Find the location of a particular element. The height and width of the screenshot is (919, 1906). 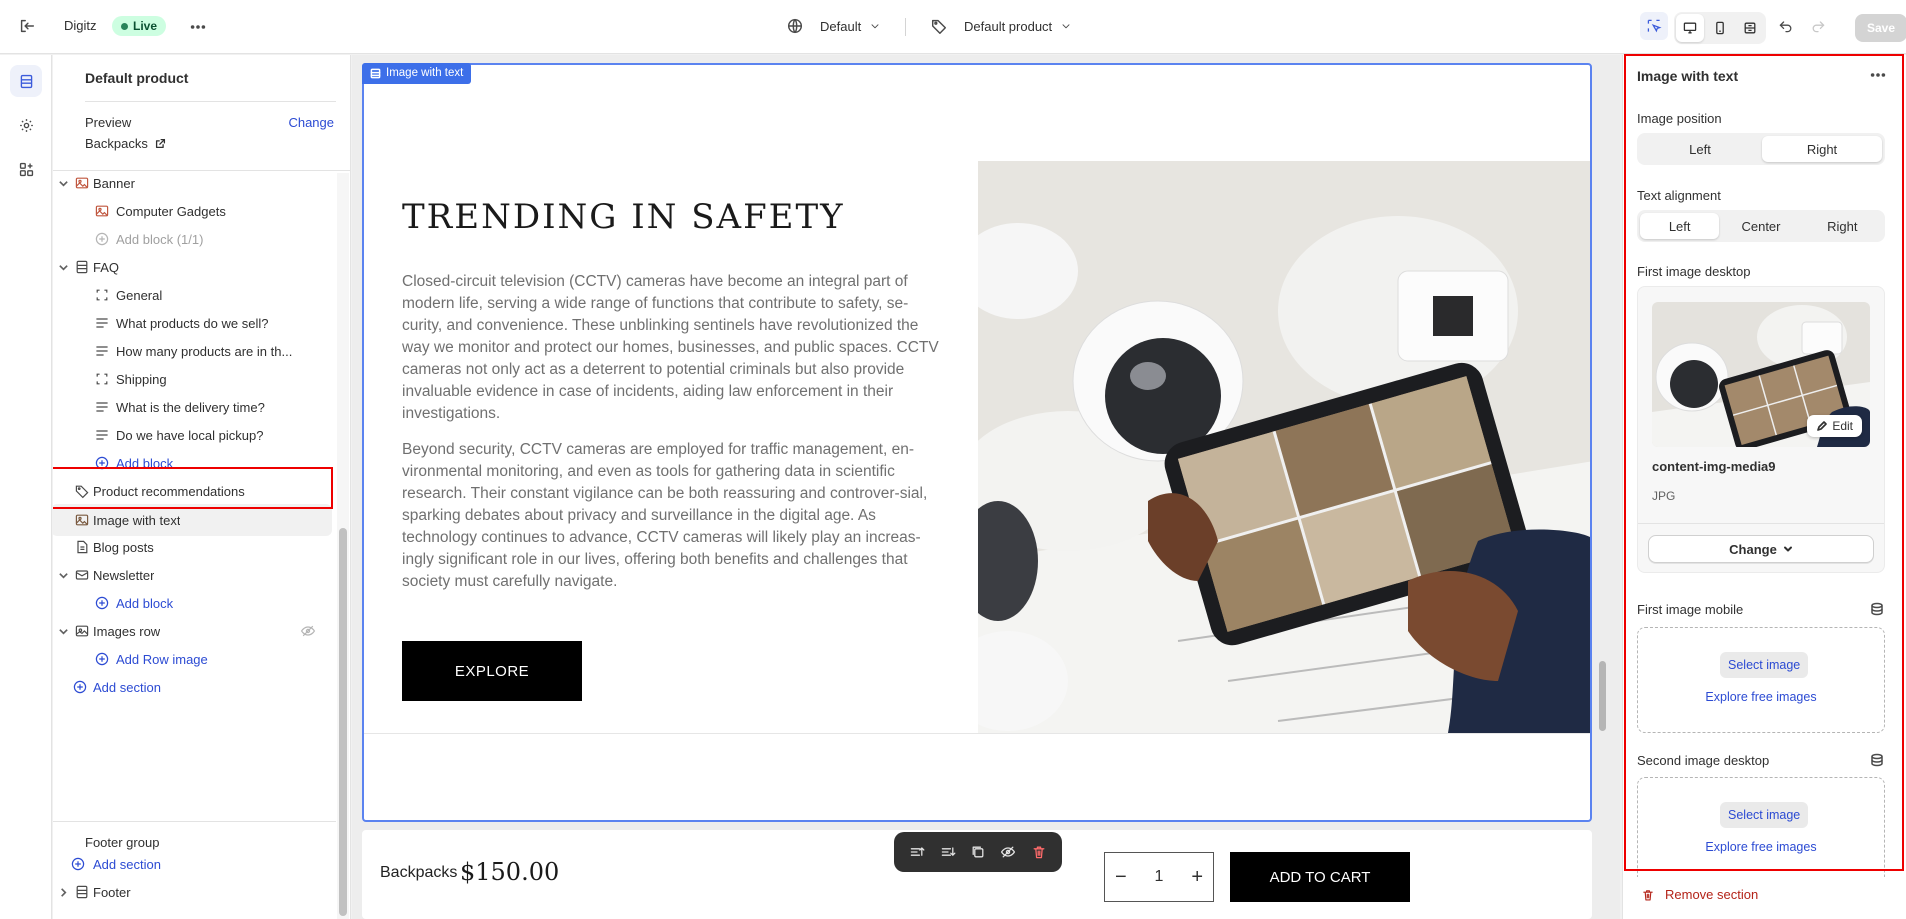

tree-item-footer: Footer is located at coordinates (194, 892).